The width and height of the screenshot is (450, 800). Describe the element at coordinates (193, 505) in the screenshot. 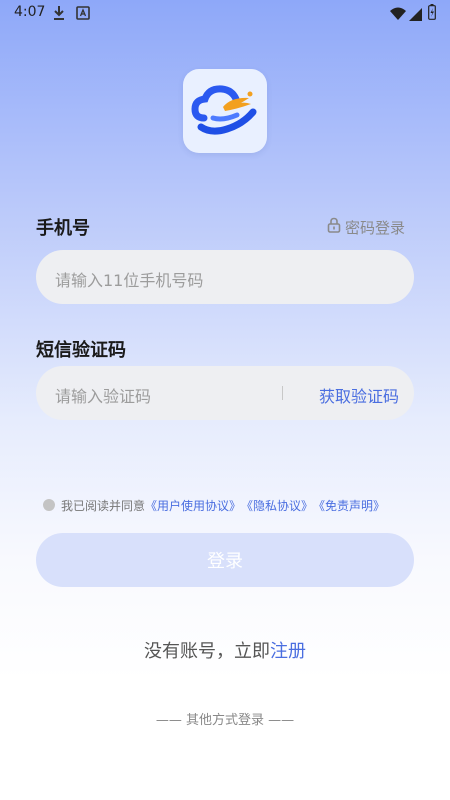

I see `user-agreement-link: 《用户使用协议》` at that location.